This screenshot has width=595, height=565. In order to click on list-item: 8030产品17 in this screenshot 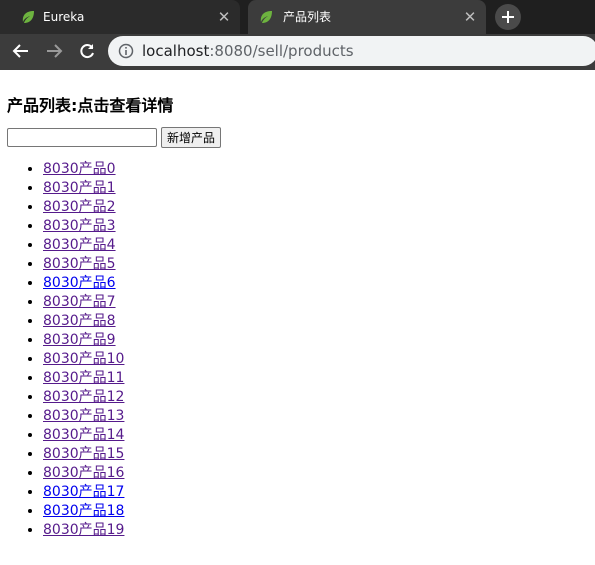, I will do `click(83, 492)`.